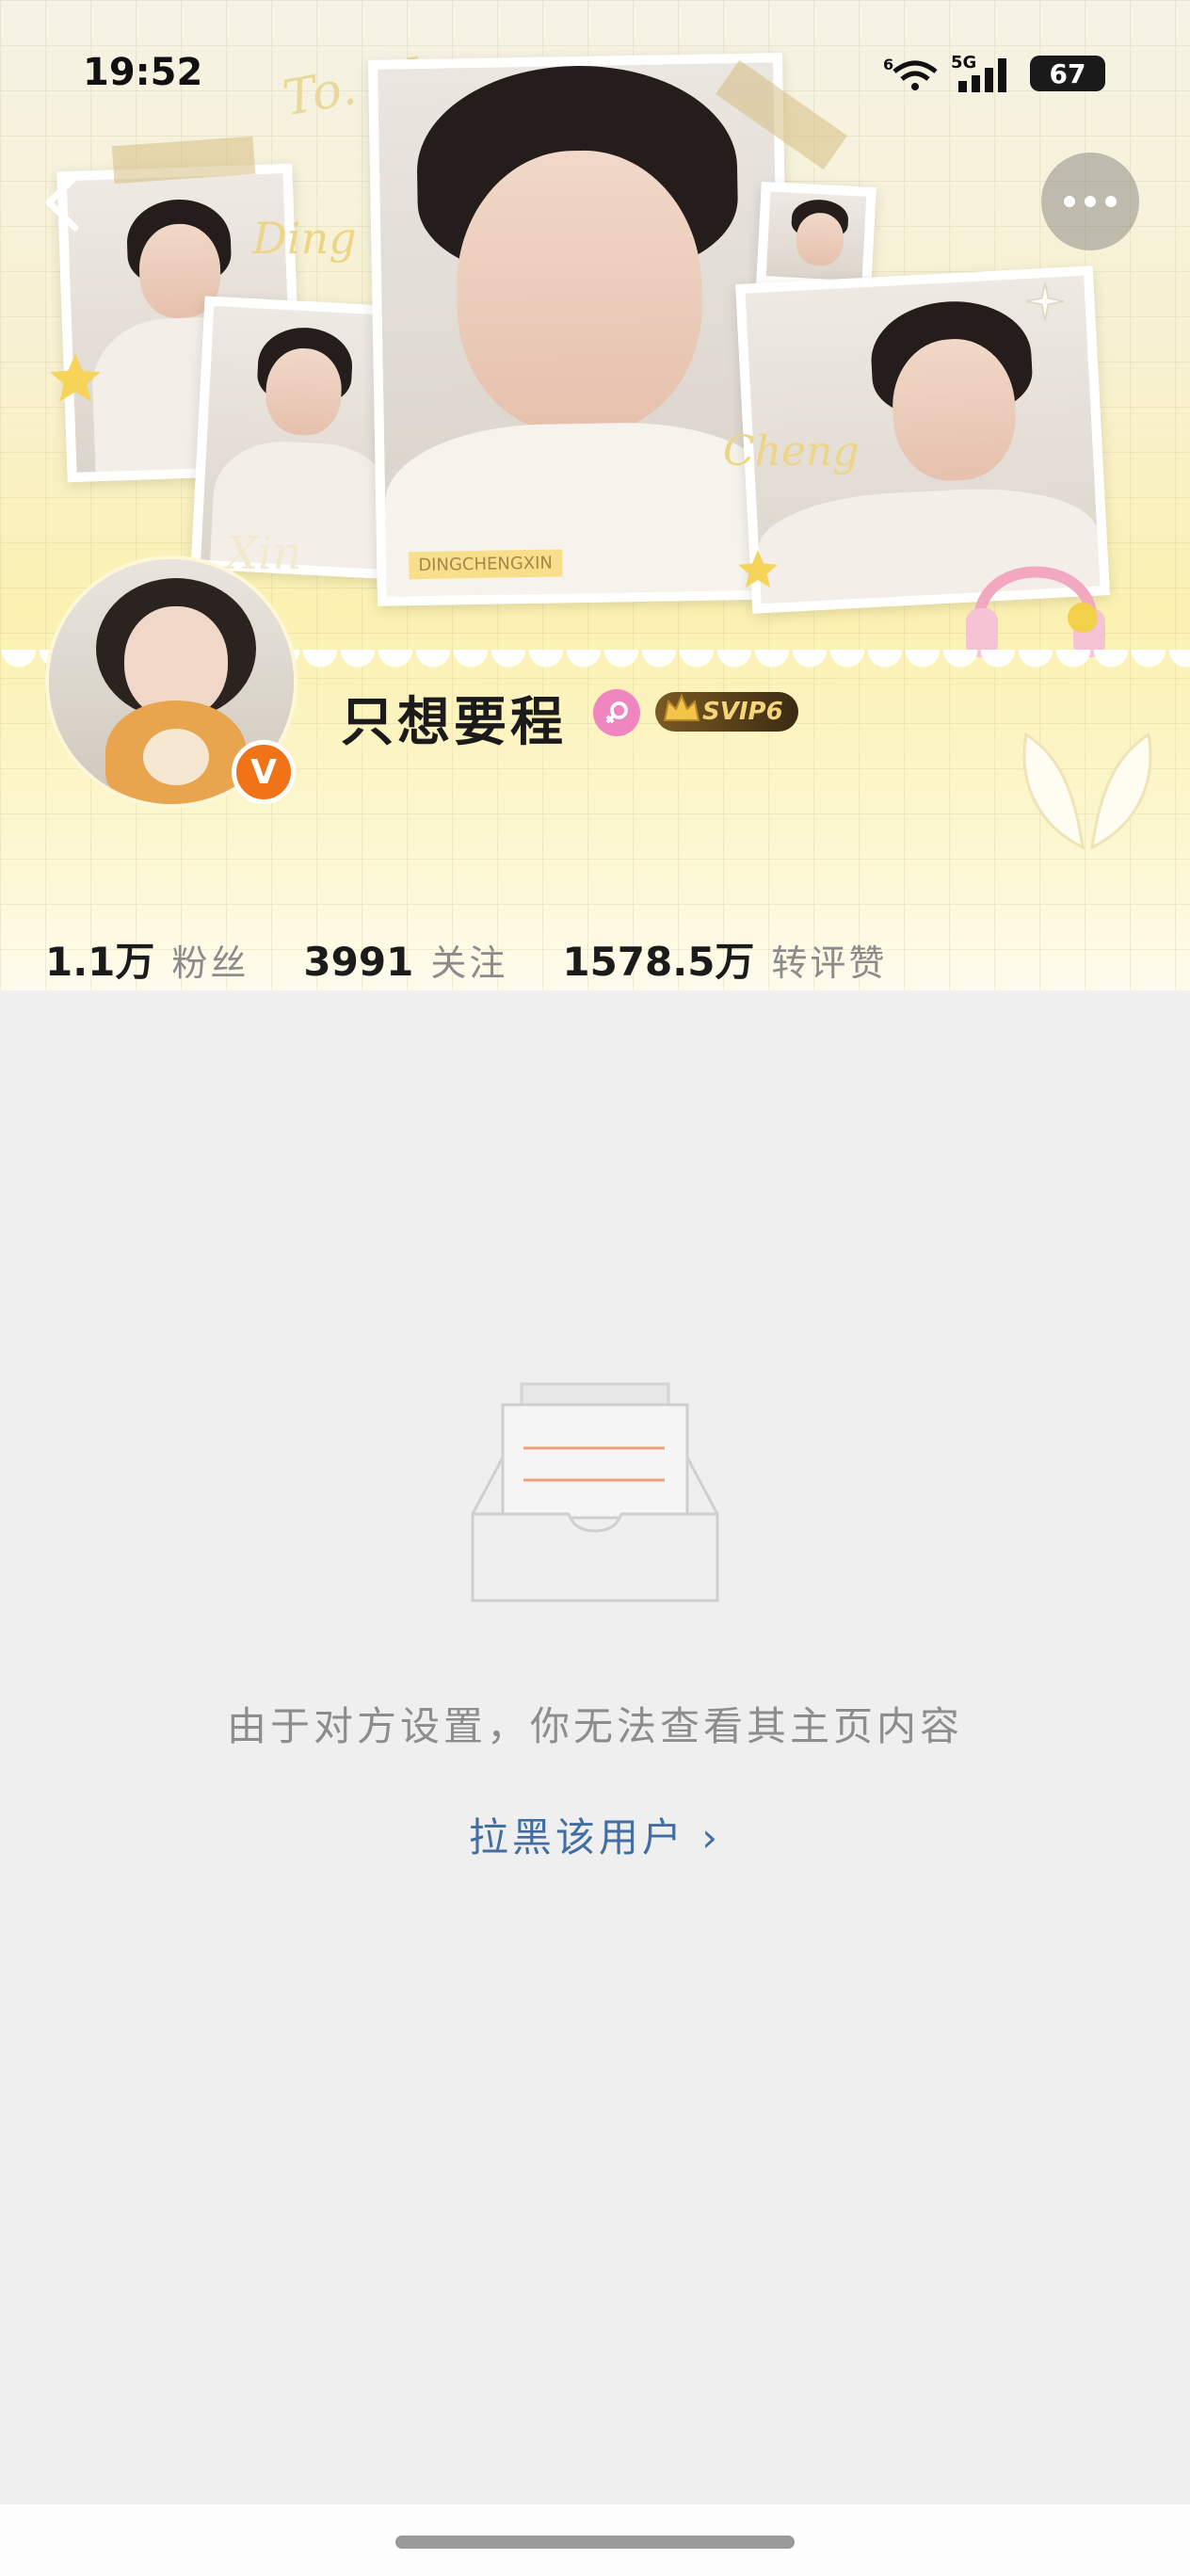 The image size is (1190, 2576). What do you see at coordinates (1035, 611) in the screenshot?
I see `headphones-decor-icon` at bounding box center [1035, 611].